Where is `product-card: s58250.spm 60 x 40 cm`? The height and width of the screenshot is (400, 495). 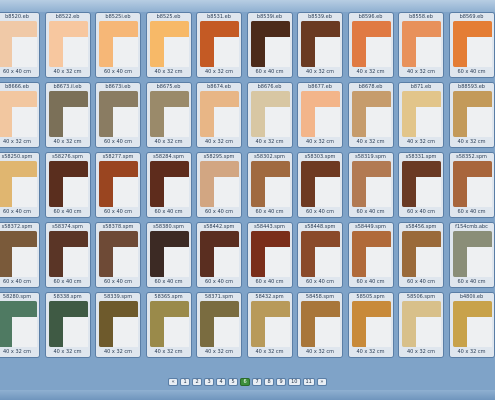
product-card: s58250.spm 60 x 40 cm is located at coordinates (20, 185).